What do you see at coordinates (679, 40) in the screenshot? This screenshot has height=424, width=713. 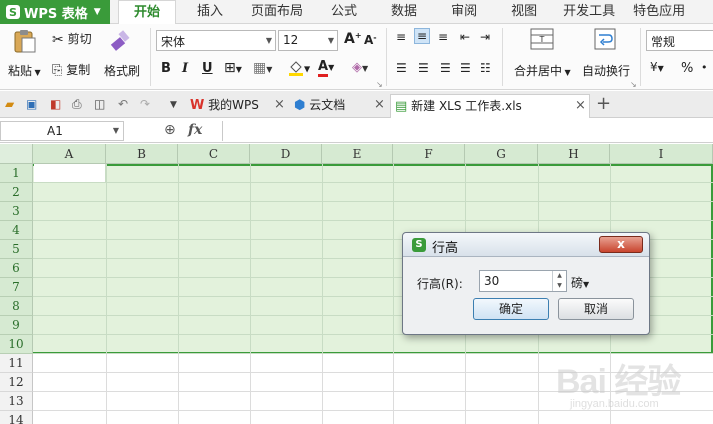 I see `number-format-select: 常规` at bounding box center [679, 40].